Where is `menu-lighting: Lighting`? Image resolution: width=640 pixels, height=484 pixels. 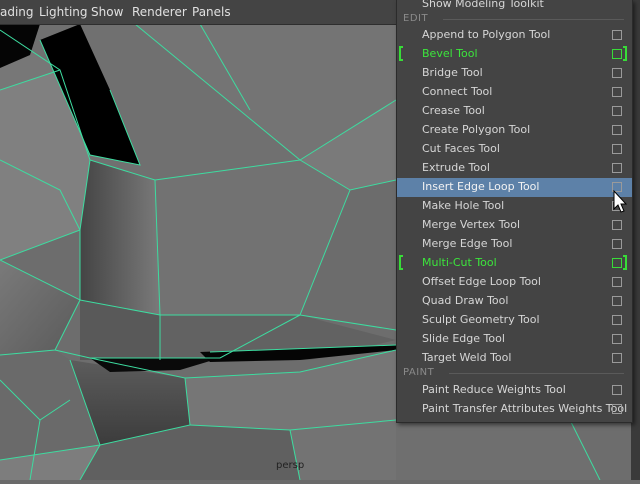
menu-lighting: Lighting is located at coordinates (63, 12).